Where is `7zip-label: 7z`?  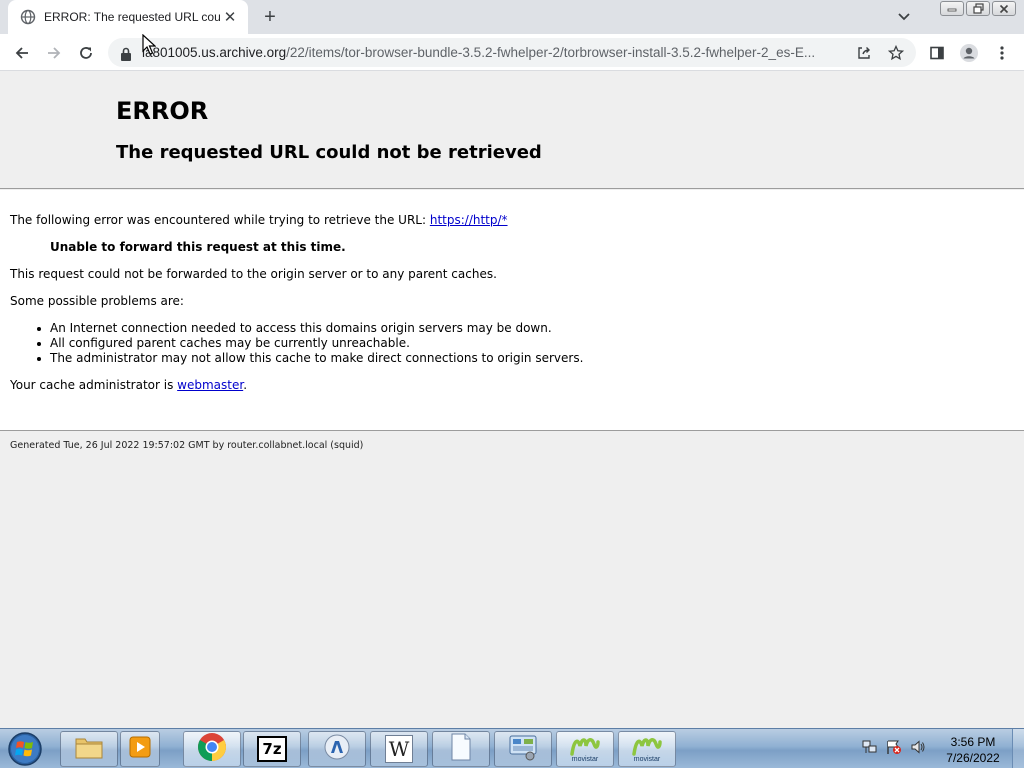 7zip-label: 7z is located at coordinates (272, 749).